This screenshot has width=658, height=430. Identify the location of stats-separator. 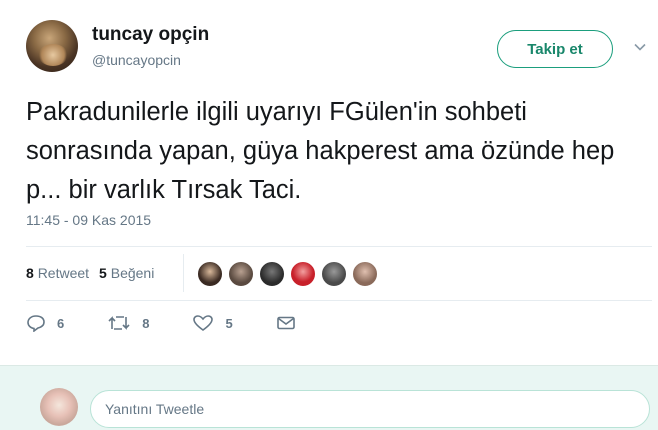
(183, 273).